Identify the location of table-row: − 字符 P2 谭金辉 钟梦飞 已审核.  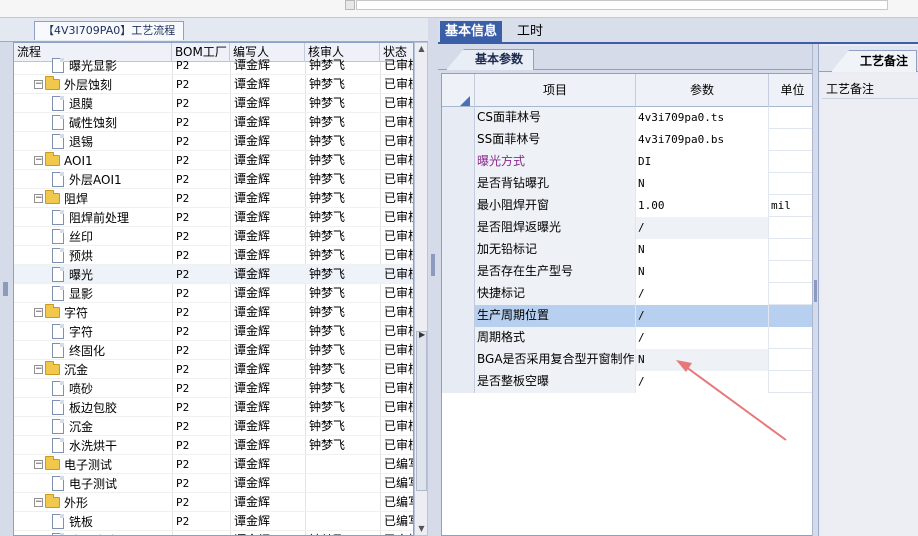
(213, 312).